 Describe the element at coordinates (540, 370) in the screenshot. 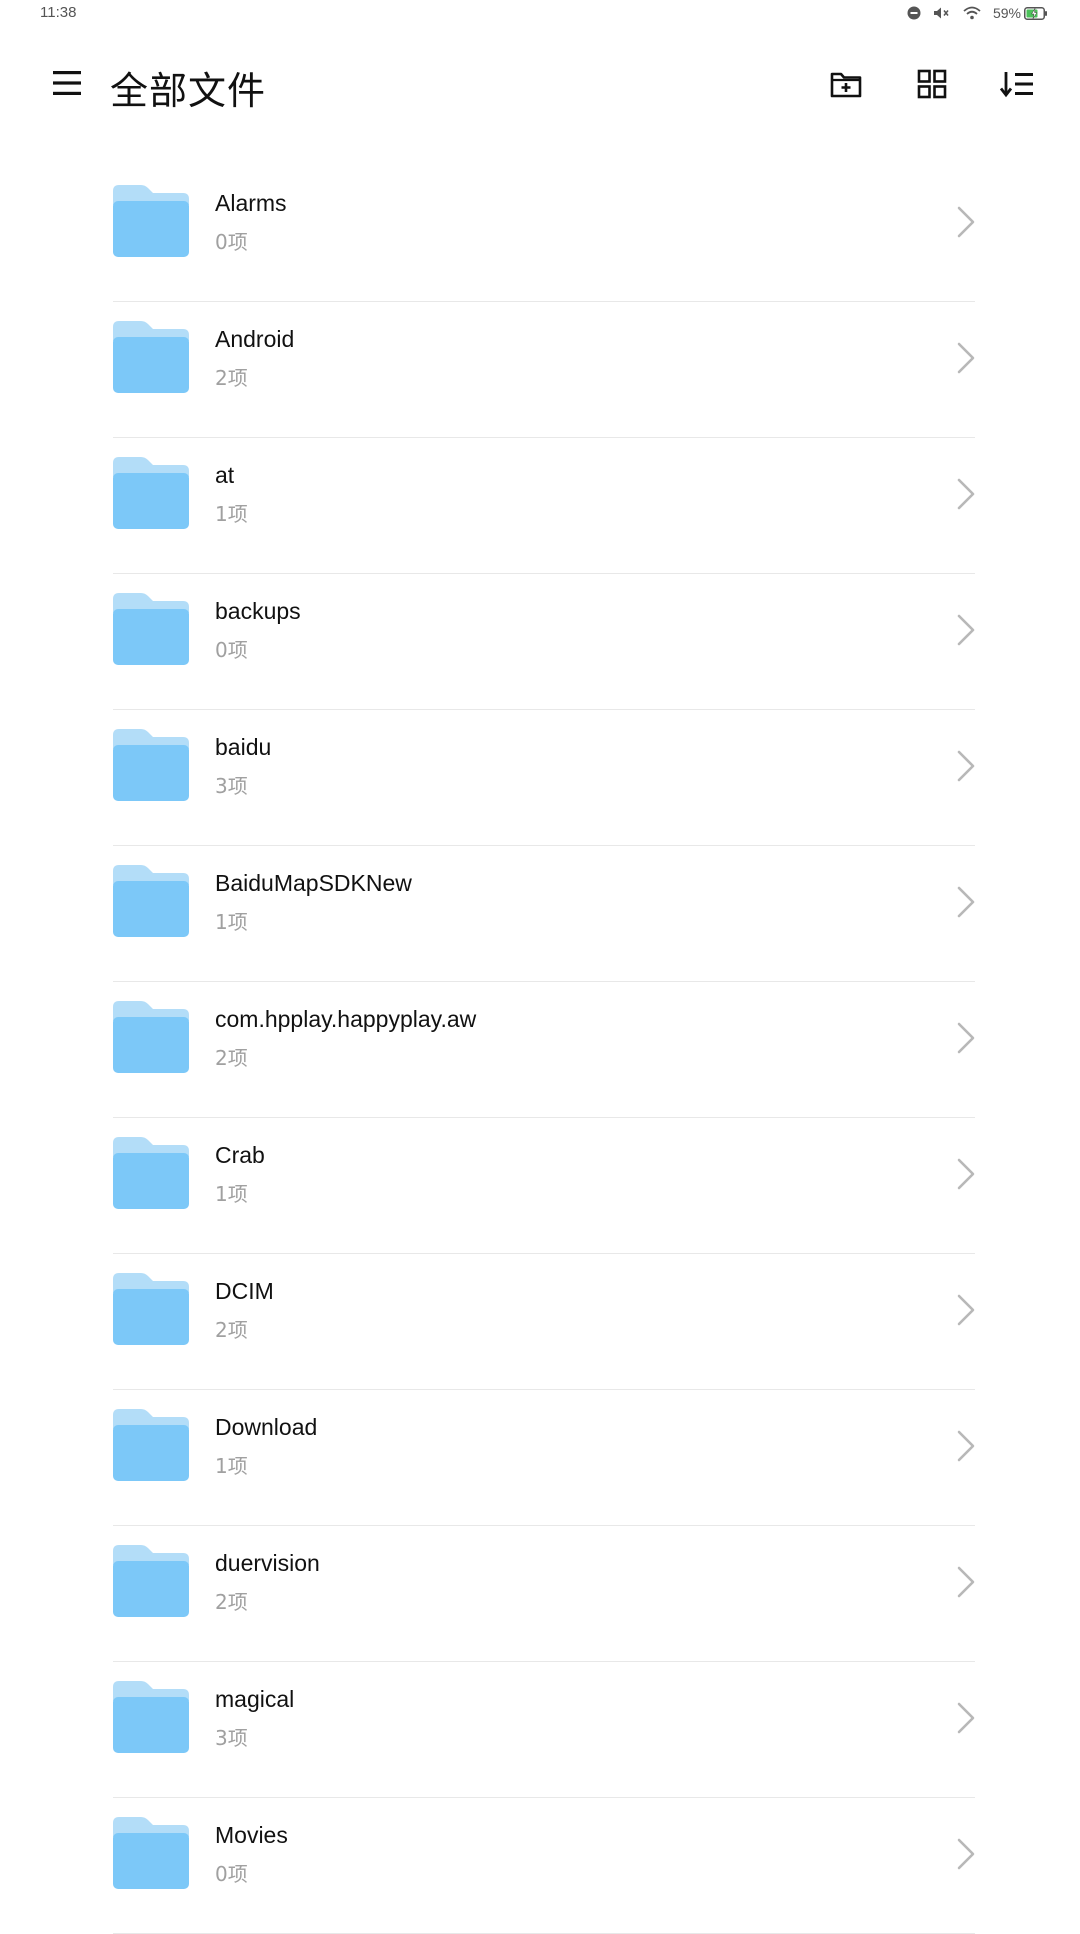

I see `list-item: Android 2项` at that location.